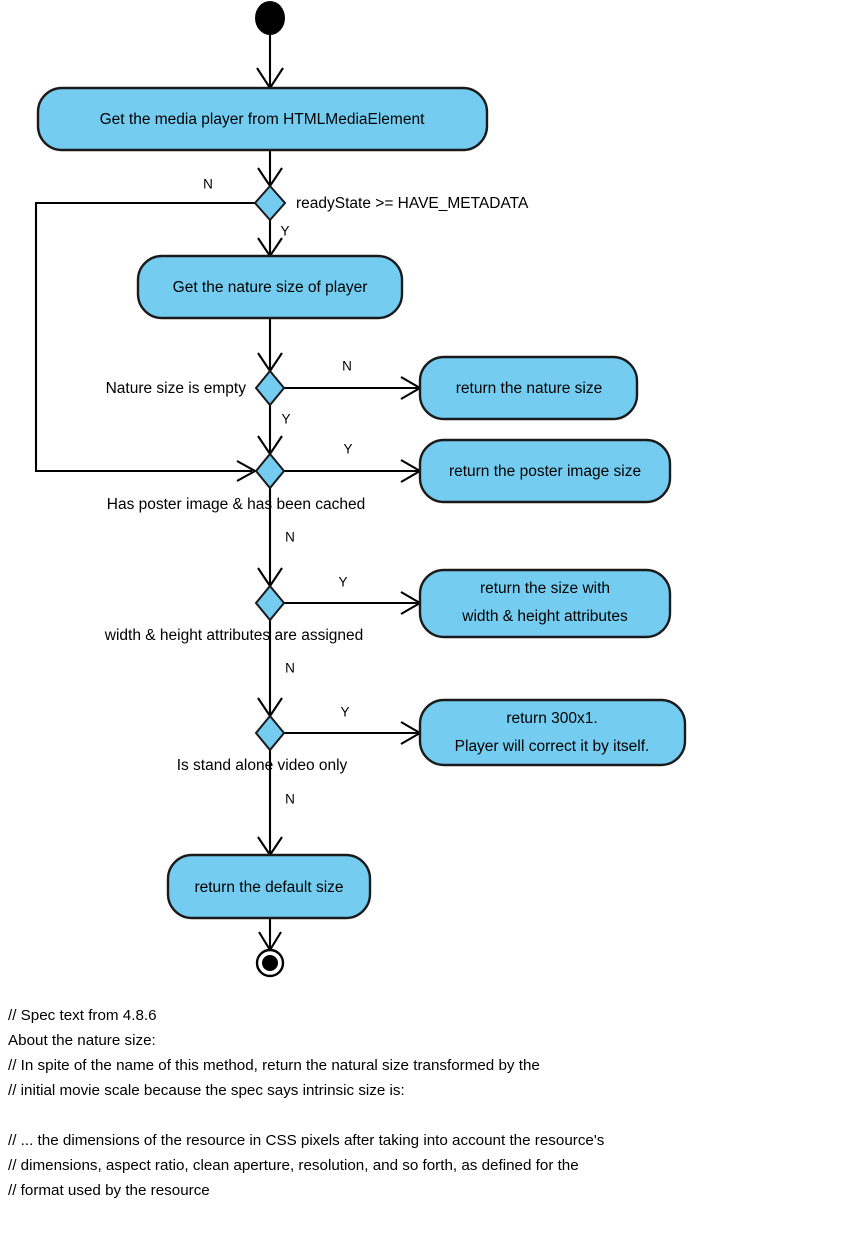 The height and width of the screenshot is (1243, 843). Describe the element at coordinates (529, 388) in the screenshot. I see `activity-return-nature-size-label: return the nature size` at that location.